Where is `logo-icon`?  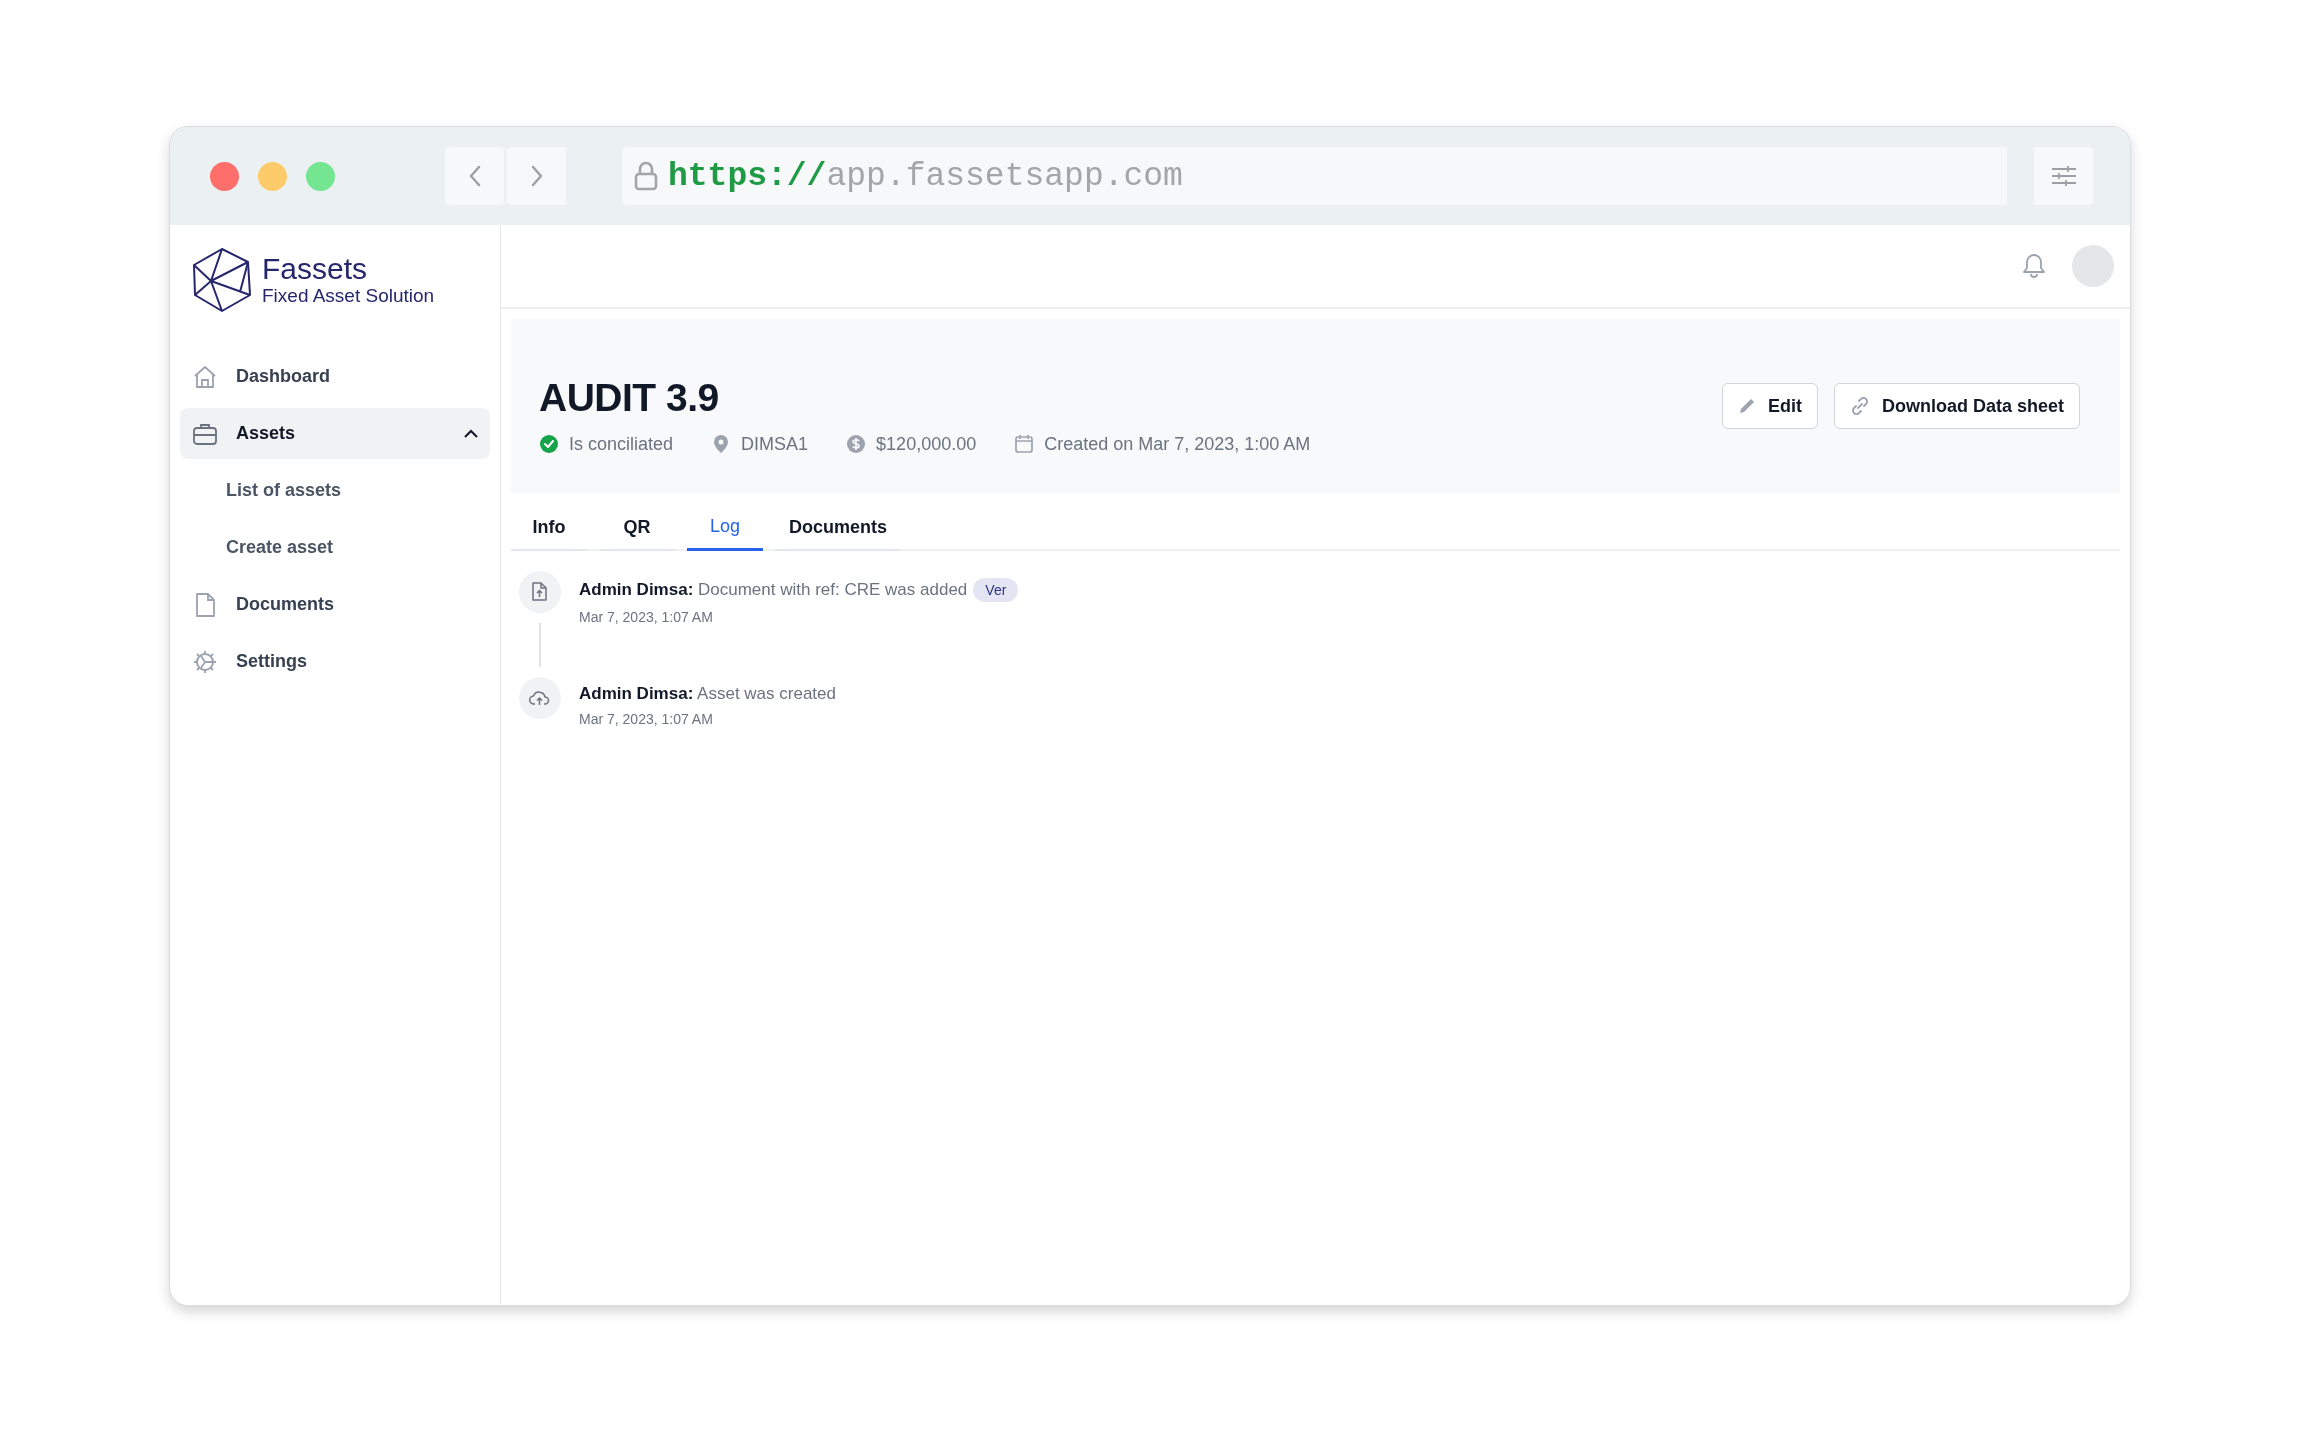
logo-icon is located at coordinates (223, 280).